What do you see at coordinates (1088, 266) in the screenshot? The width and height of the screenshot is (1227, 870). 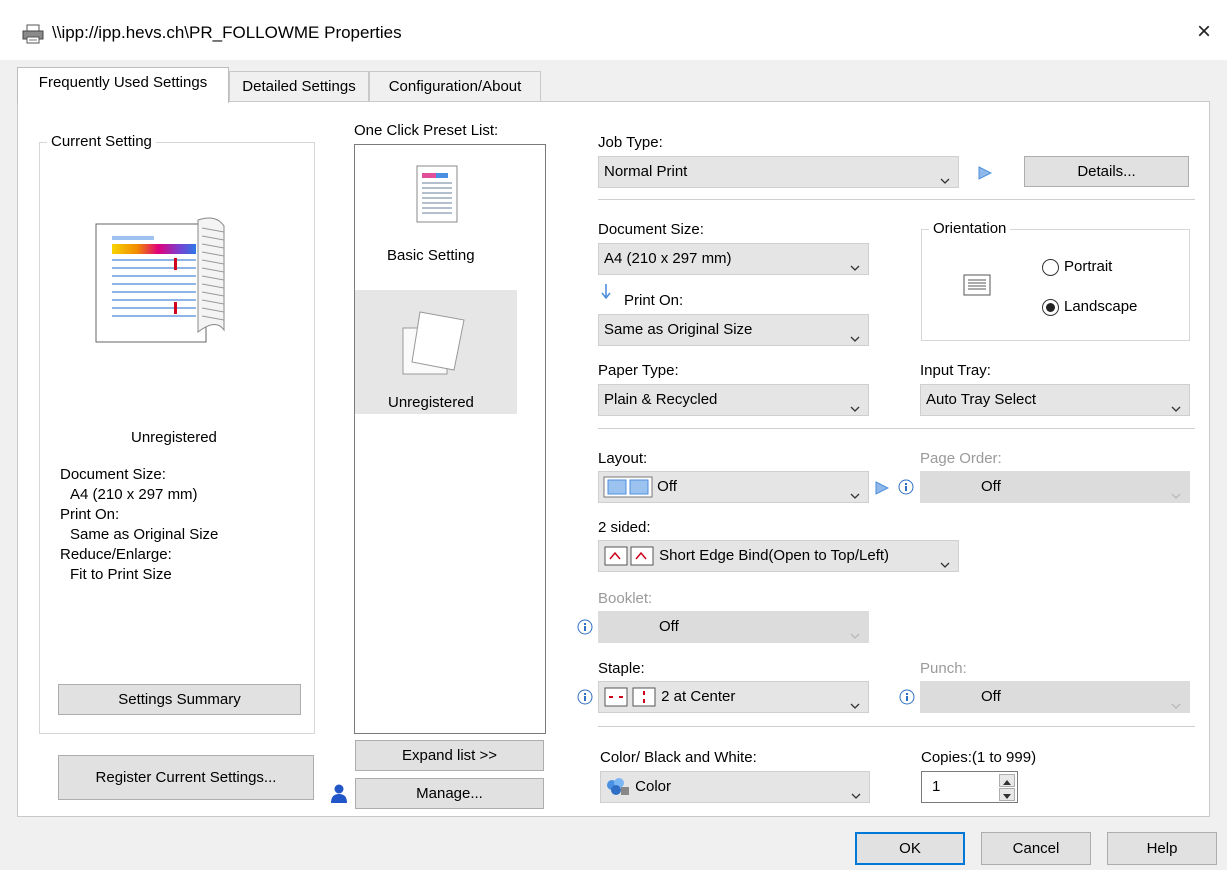 I see `portrait-label: Portrait` at bounding box center [1088, 266].